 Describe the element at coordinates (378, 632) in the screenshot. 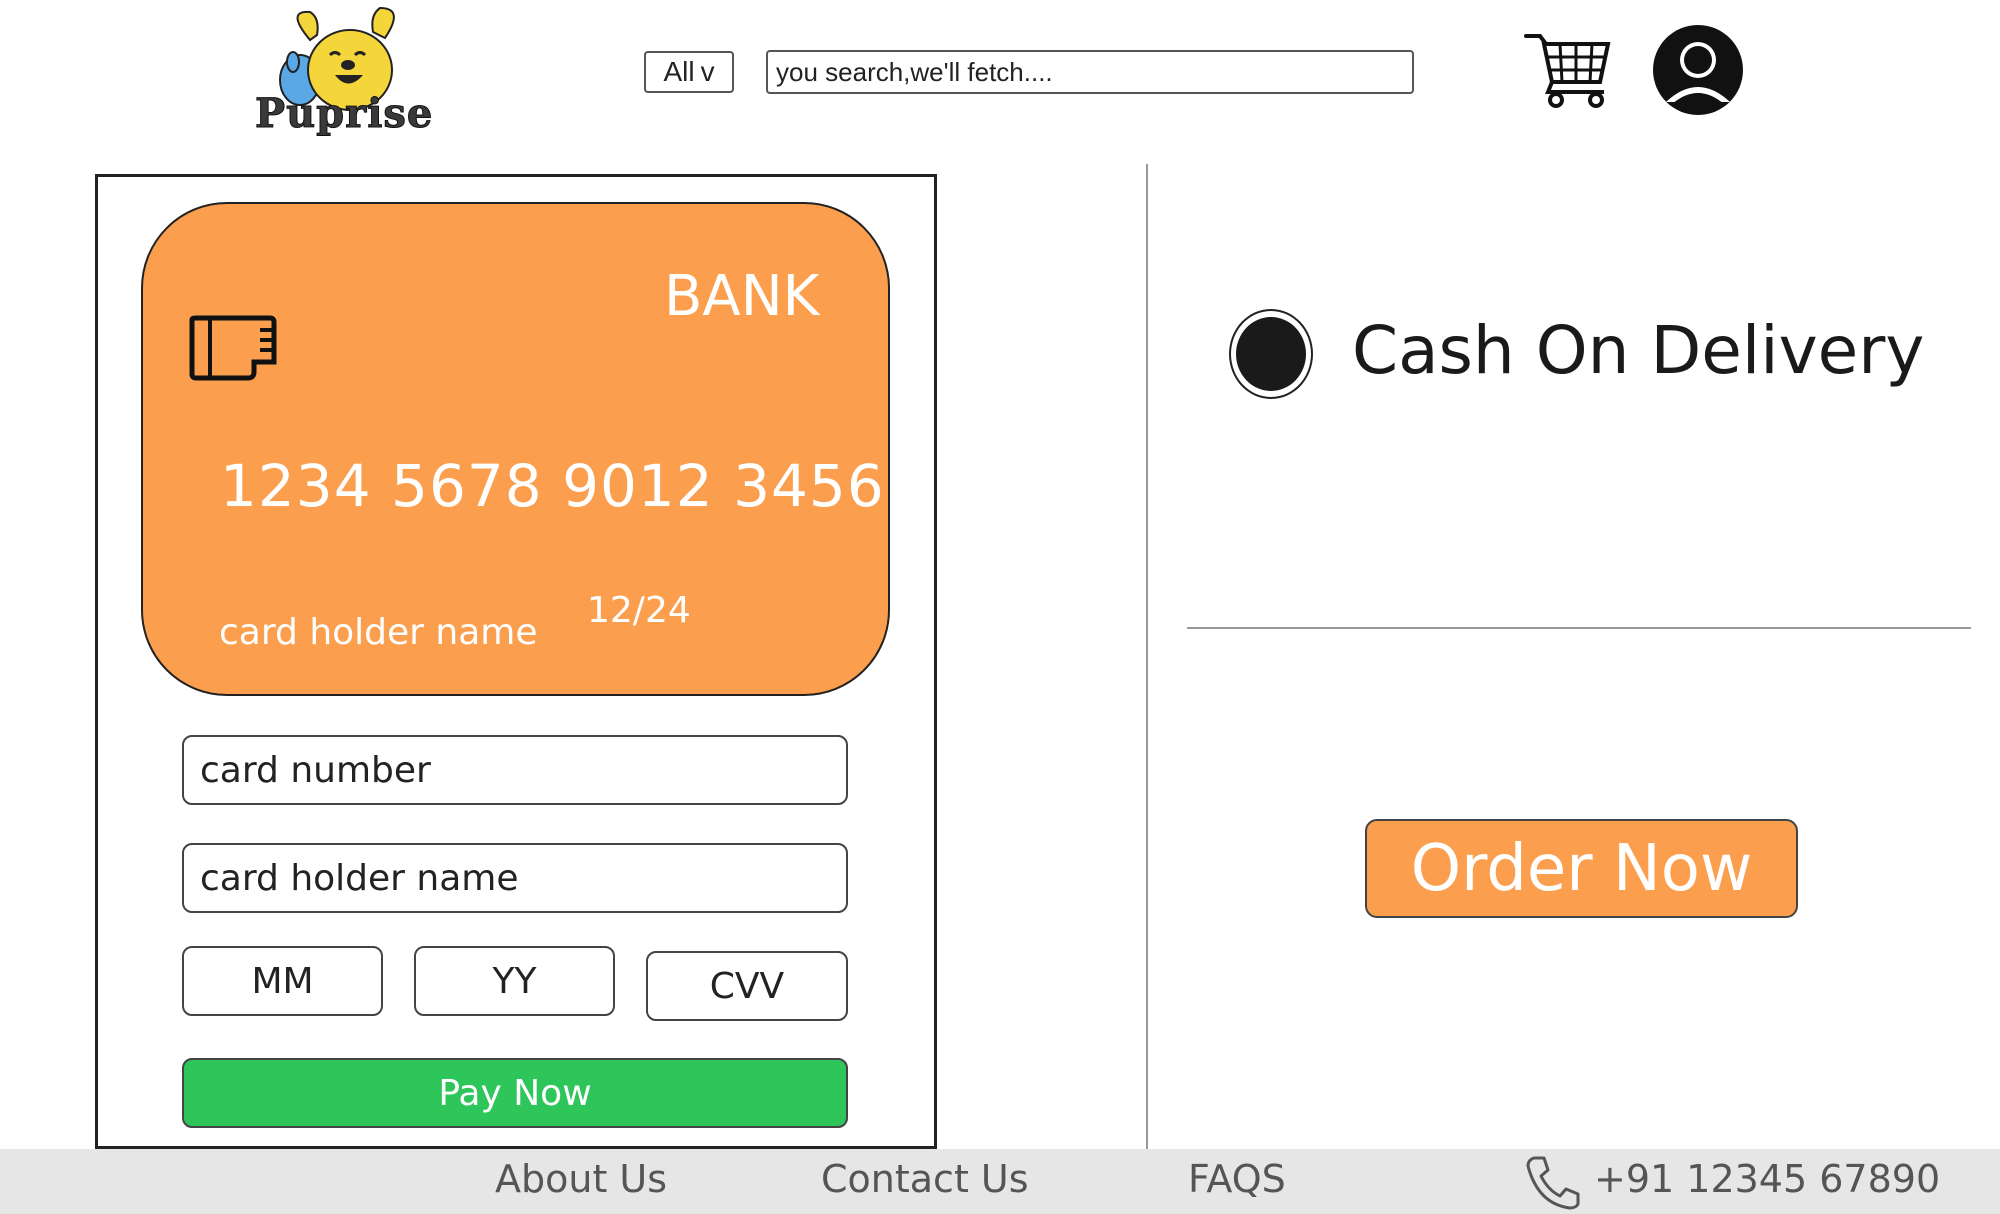

I see `card-holder-display: card holder name` at that location.